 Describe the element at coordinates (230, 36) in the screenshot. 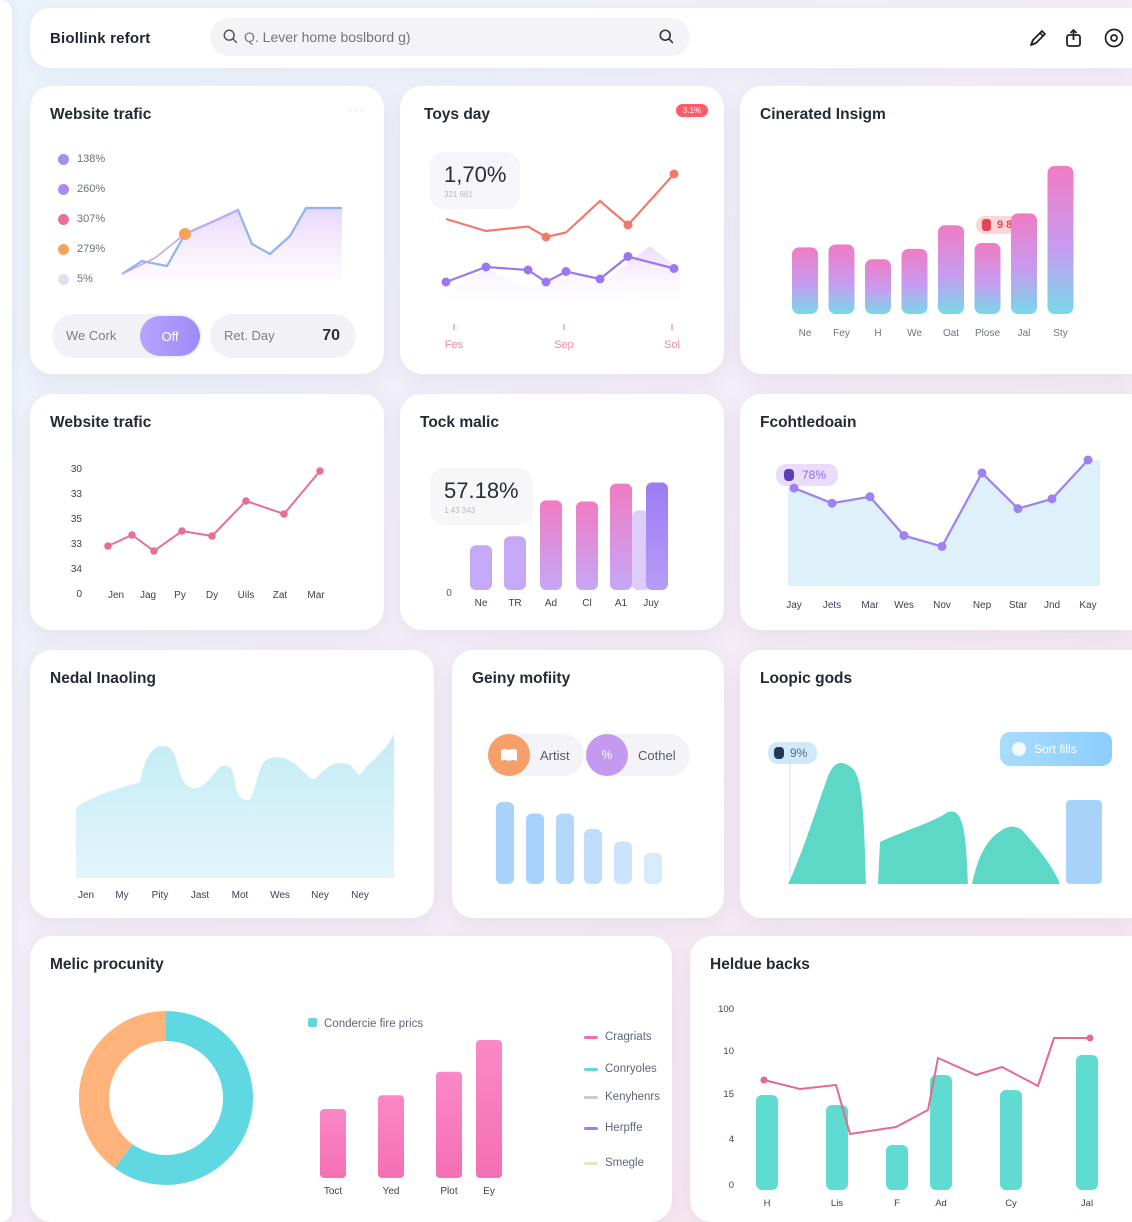

I see `search-icon` at that location.